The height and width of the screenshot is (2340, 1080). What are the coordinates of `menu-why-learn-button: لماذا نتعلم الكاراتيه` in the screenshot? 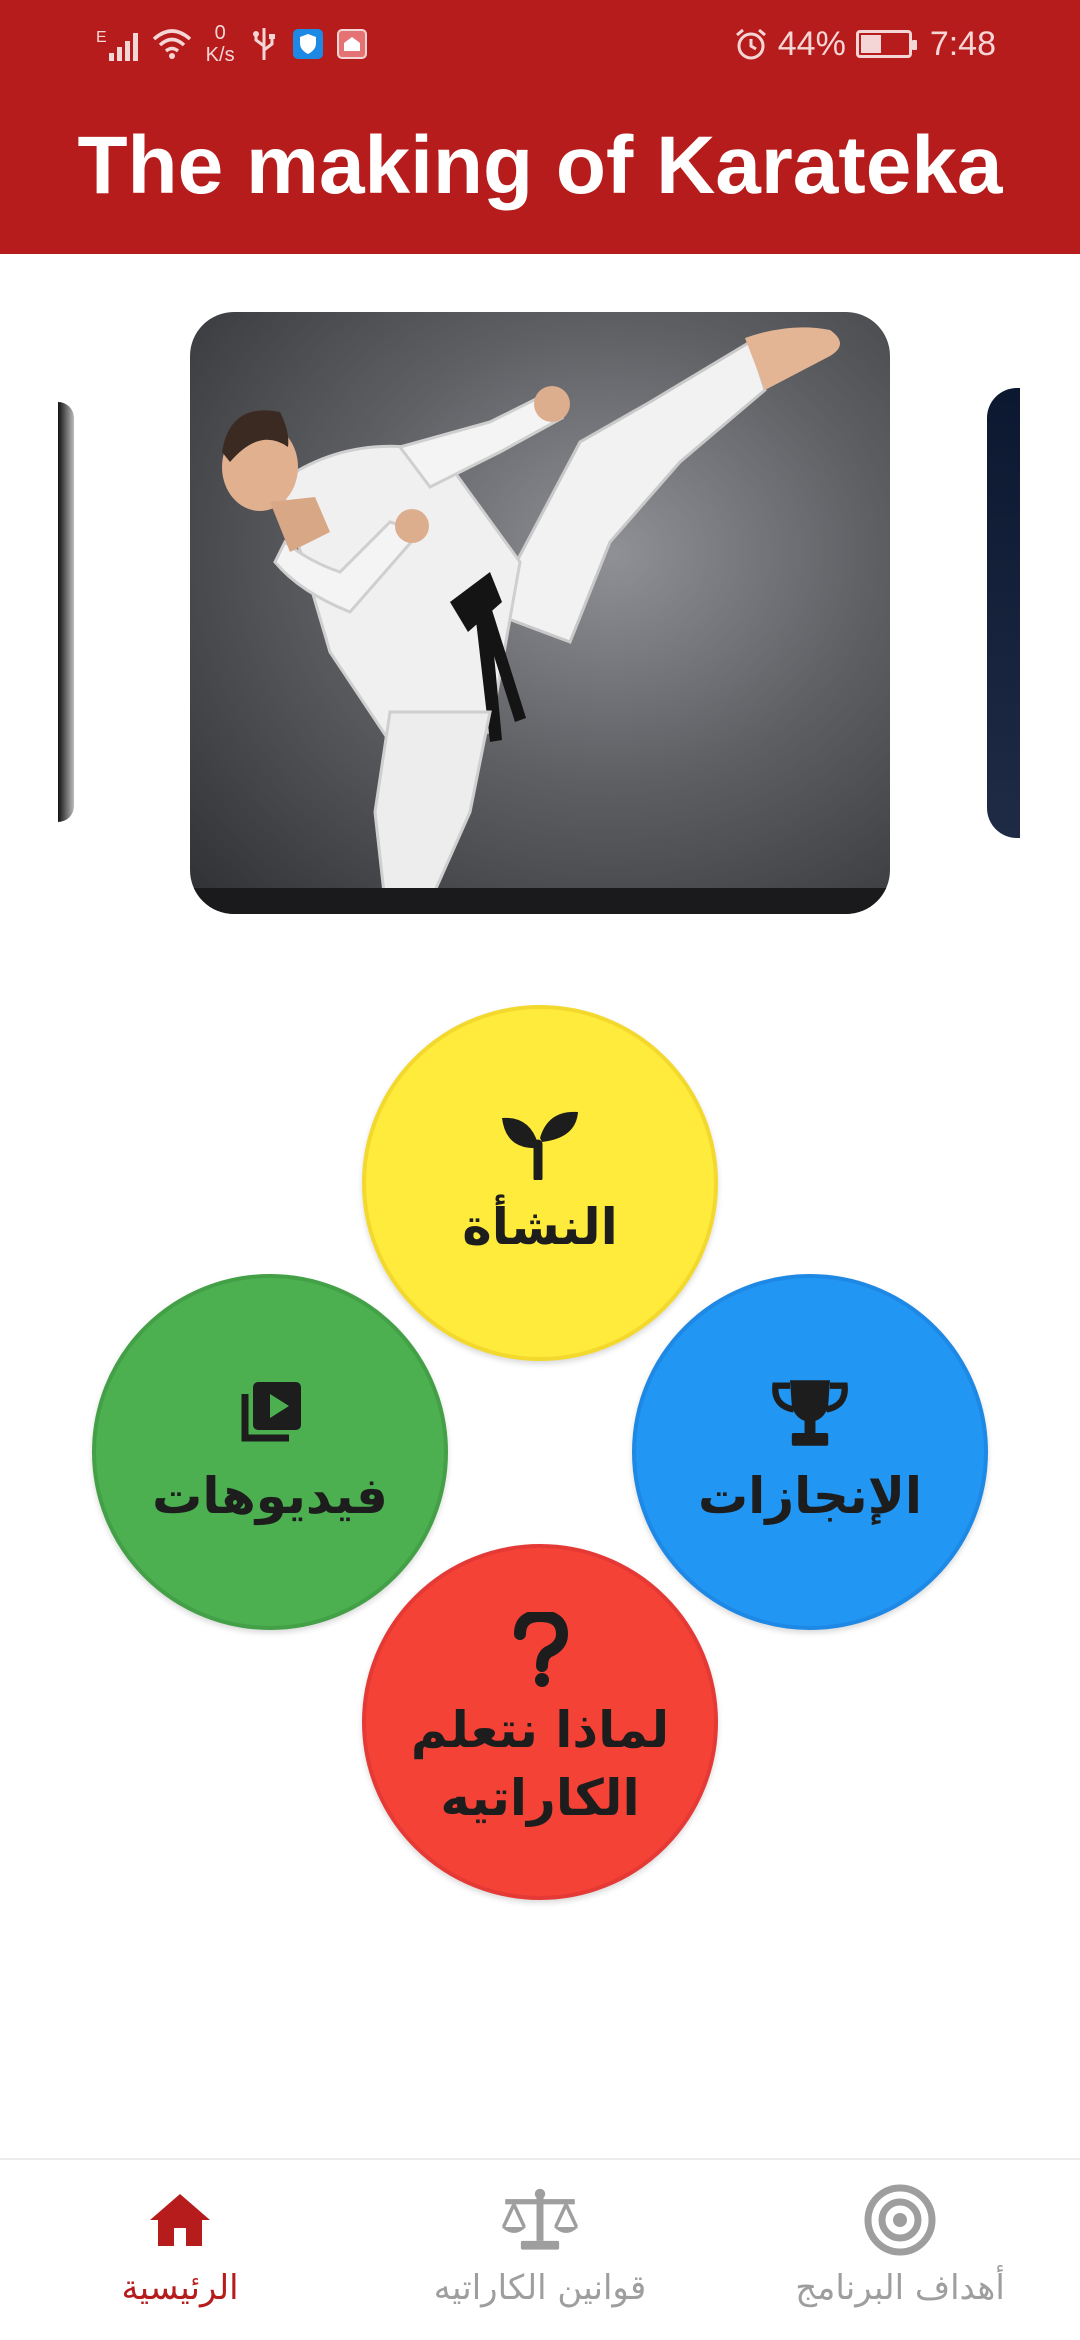 It's located at (540, 1722).